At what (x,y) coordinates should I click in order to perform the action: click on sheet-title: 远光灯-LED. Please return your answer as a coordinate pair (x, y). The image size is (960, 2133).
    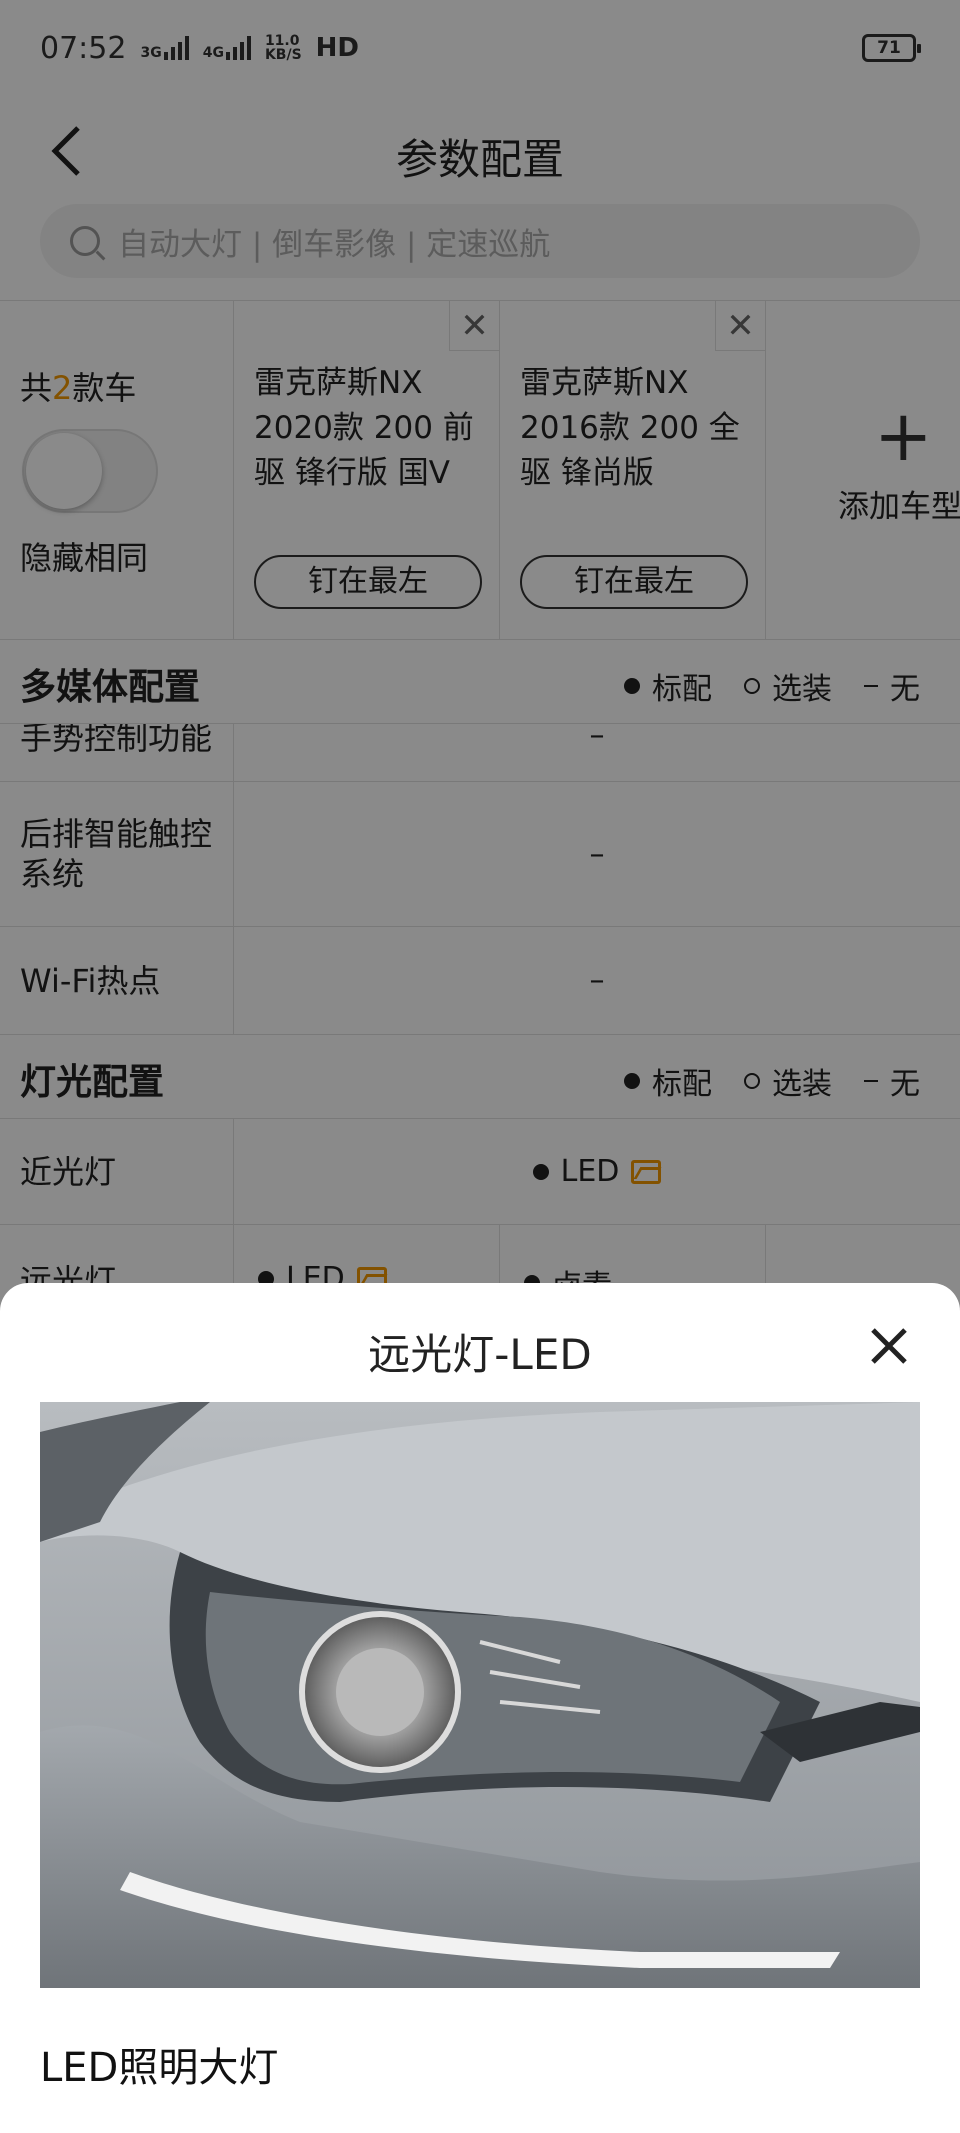
    Looking at the image, I should click on (480, 1354).